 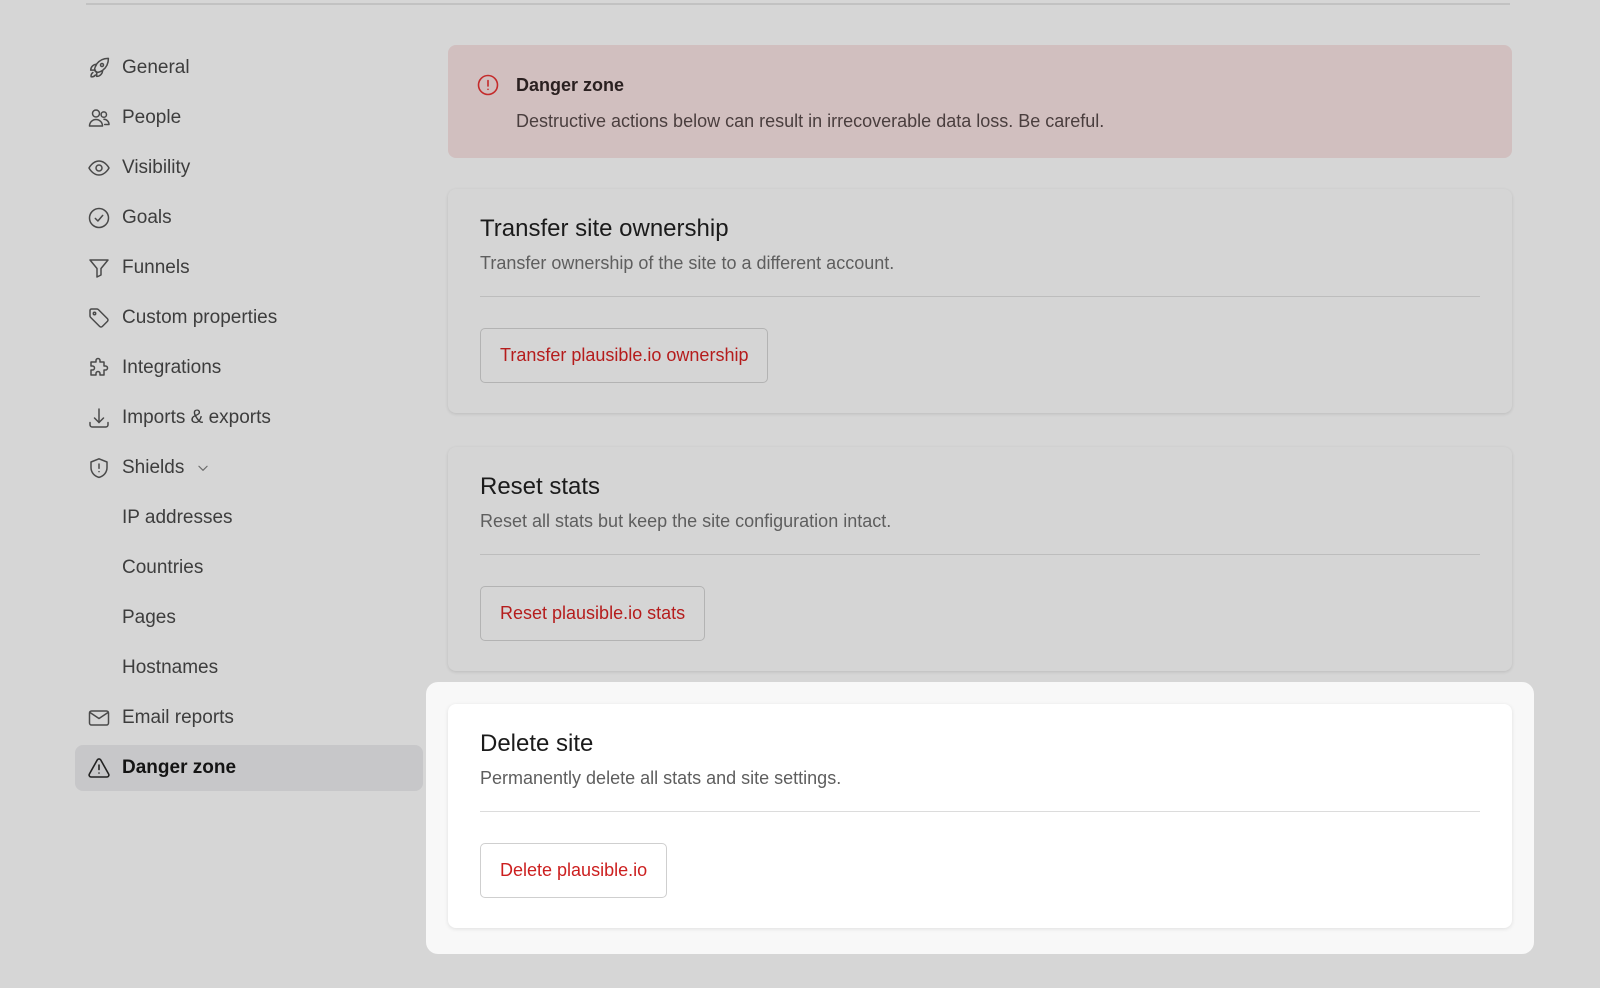 What do you see at coordinates (624, 355) in the screenshot?
I see `transfer-ownership-button: Transfer plausible.io ownership` at bounding box center [624, 355].